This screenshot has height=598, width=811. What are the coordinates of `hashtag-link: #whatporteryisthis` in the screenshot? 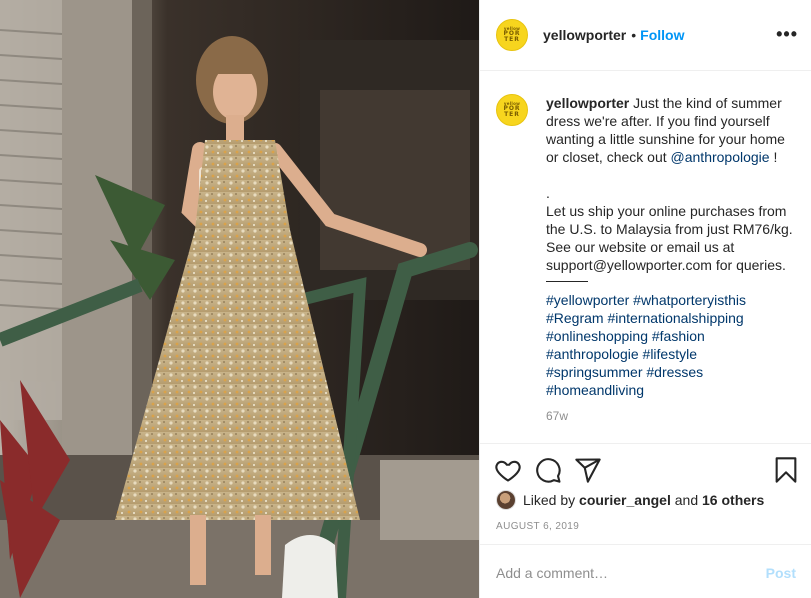 It's located at (689, 300).